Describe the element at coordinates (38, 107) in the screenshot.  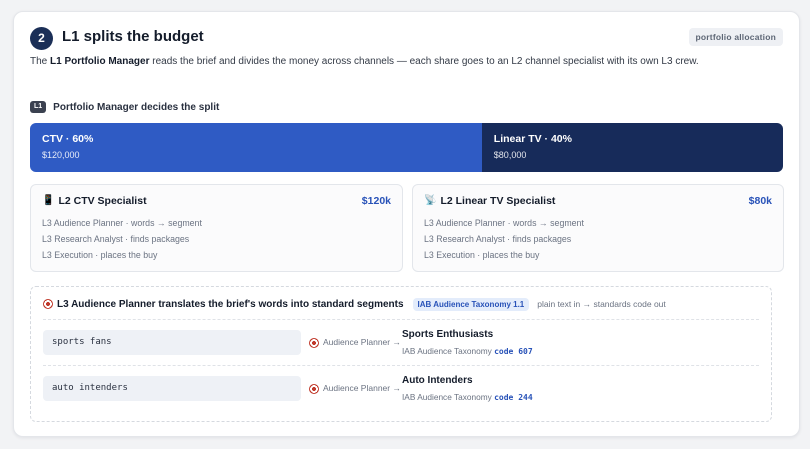
I see `level-badge: L1` at that location.